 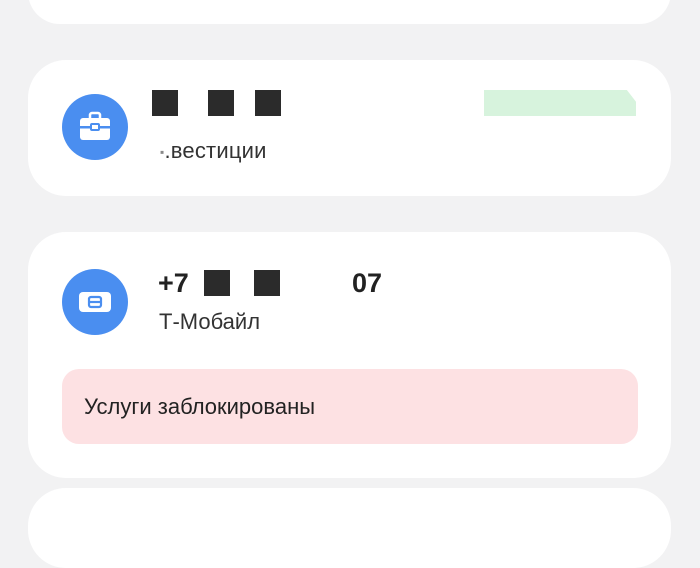 I want to click on account-card-next, so click(x=349, y=528).